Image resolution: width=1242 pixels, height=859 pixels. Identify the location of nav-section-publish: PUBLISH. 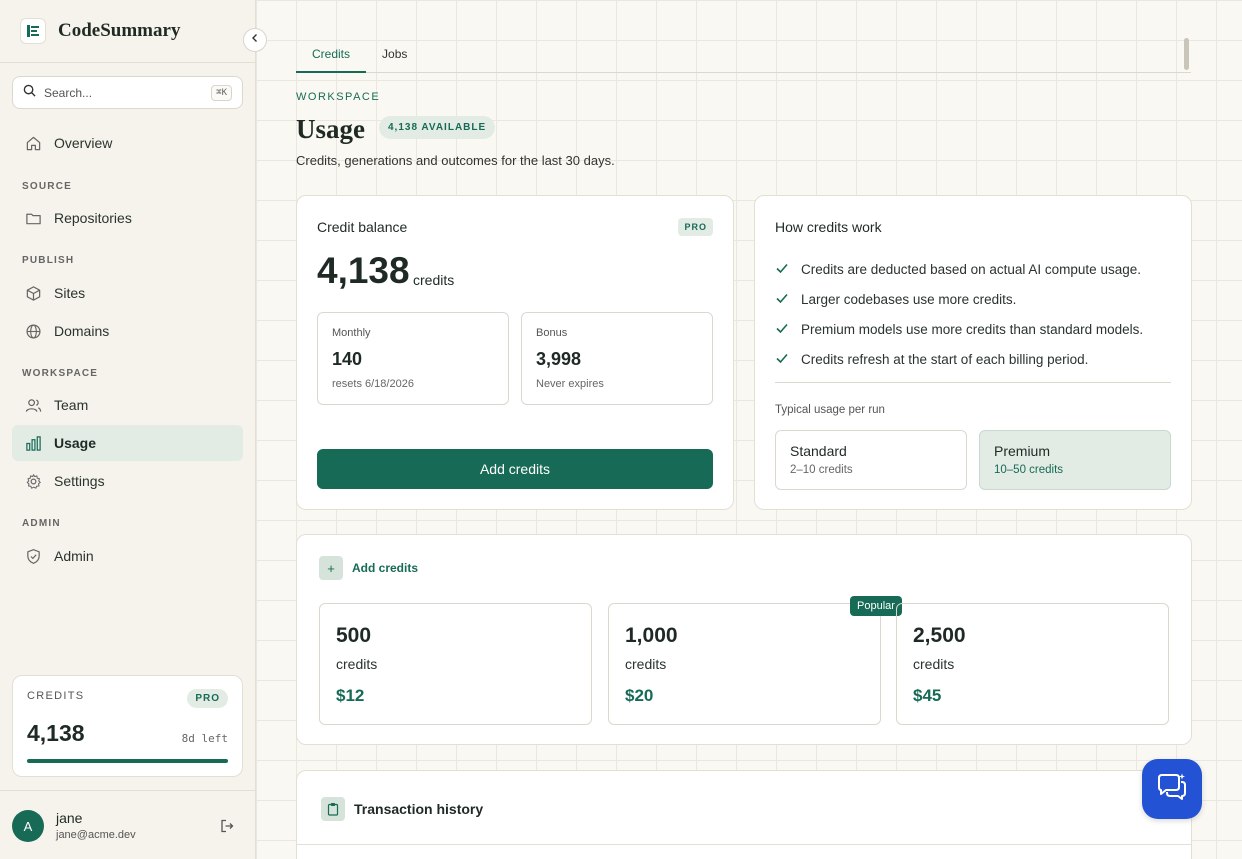
(48, 260).